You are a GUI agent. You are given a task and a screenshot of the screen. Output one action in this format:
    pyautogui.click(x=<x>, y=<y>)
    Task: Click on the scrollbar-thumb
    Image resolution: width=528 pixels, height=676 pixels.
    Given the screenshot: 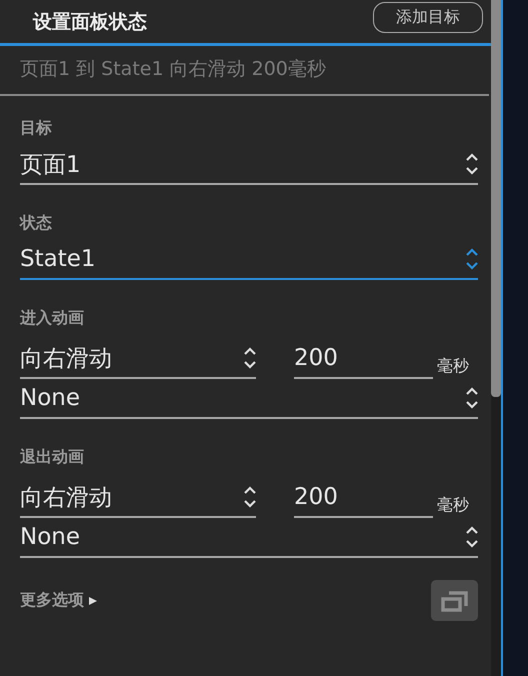 What is the action you would take?
    pyautogui.click(x=496, y=198)
    